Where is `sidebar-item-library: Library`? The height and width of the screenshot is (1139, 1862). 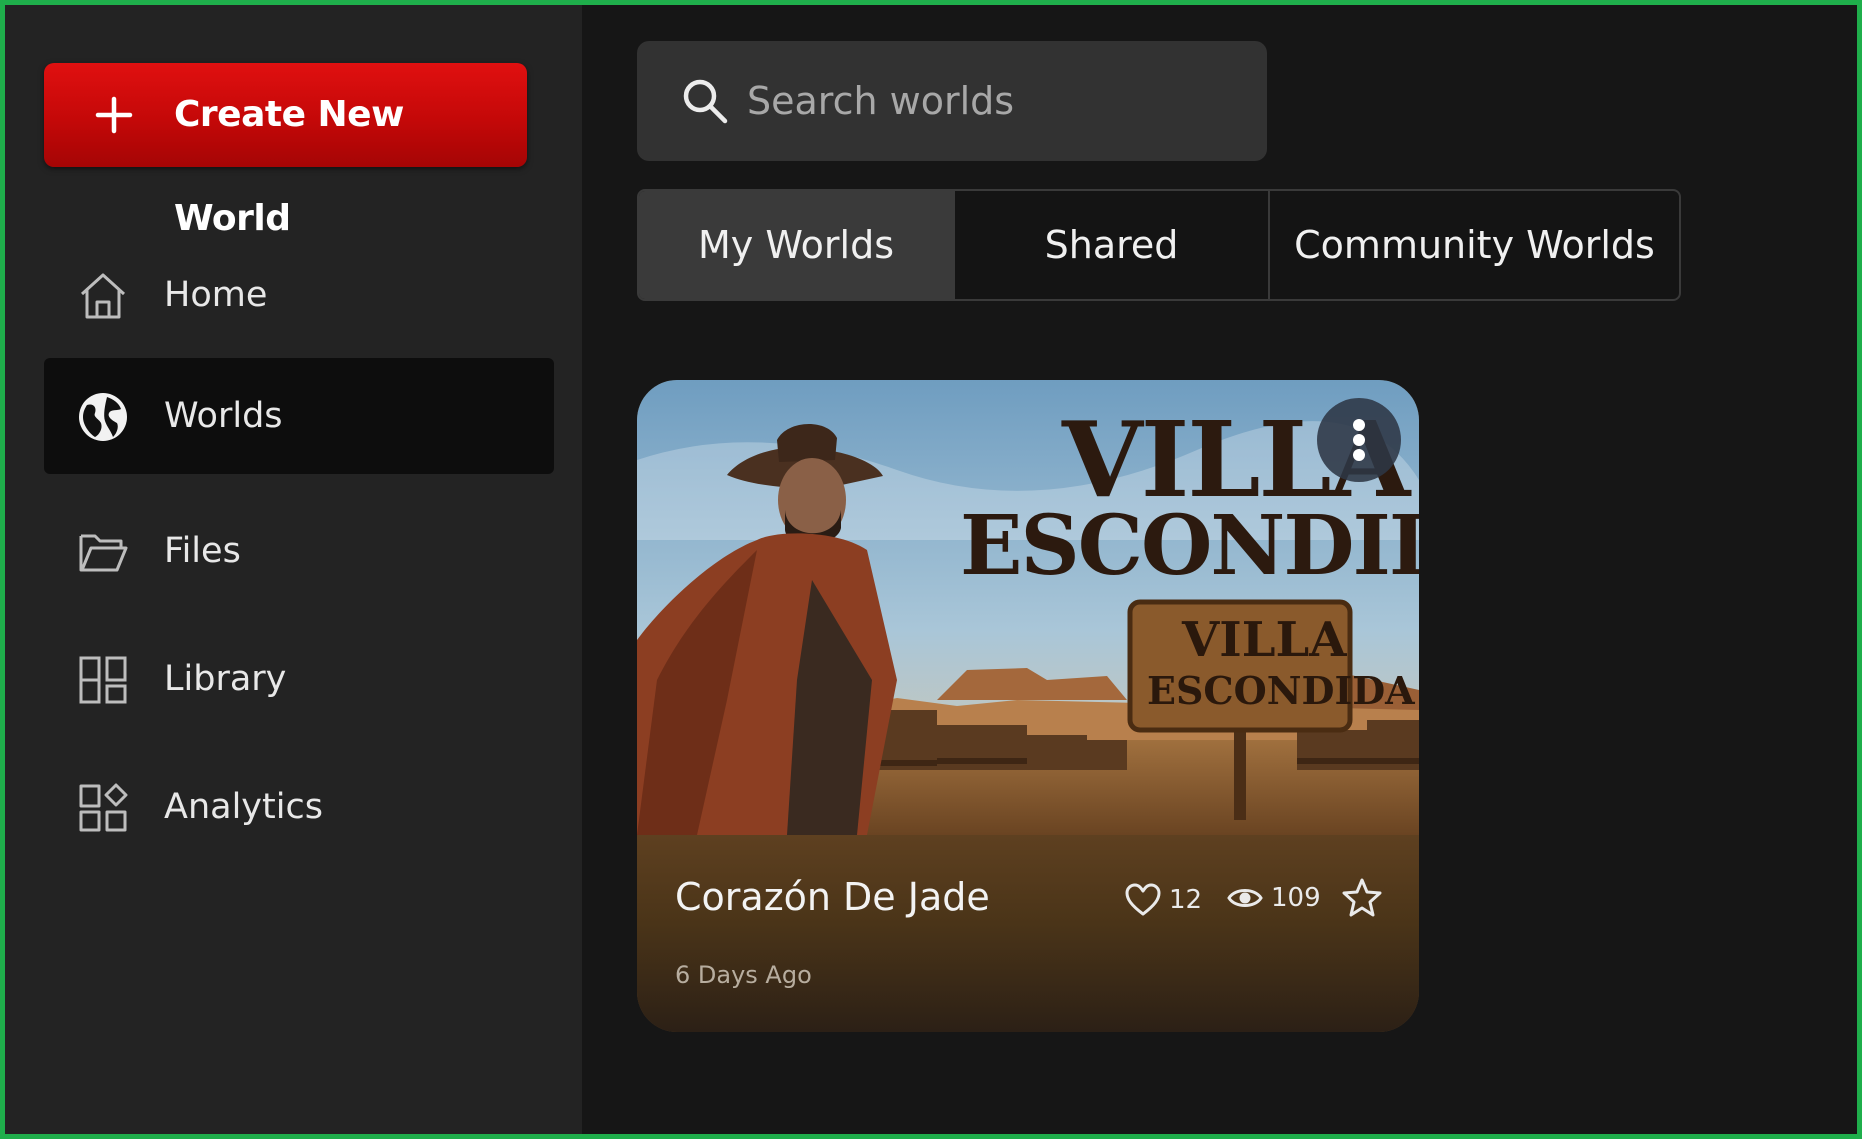 sidebar-item-library: Library is located at coordinates (299, 679).